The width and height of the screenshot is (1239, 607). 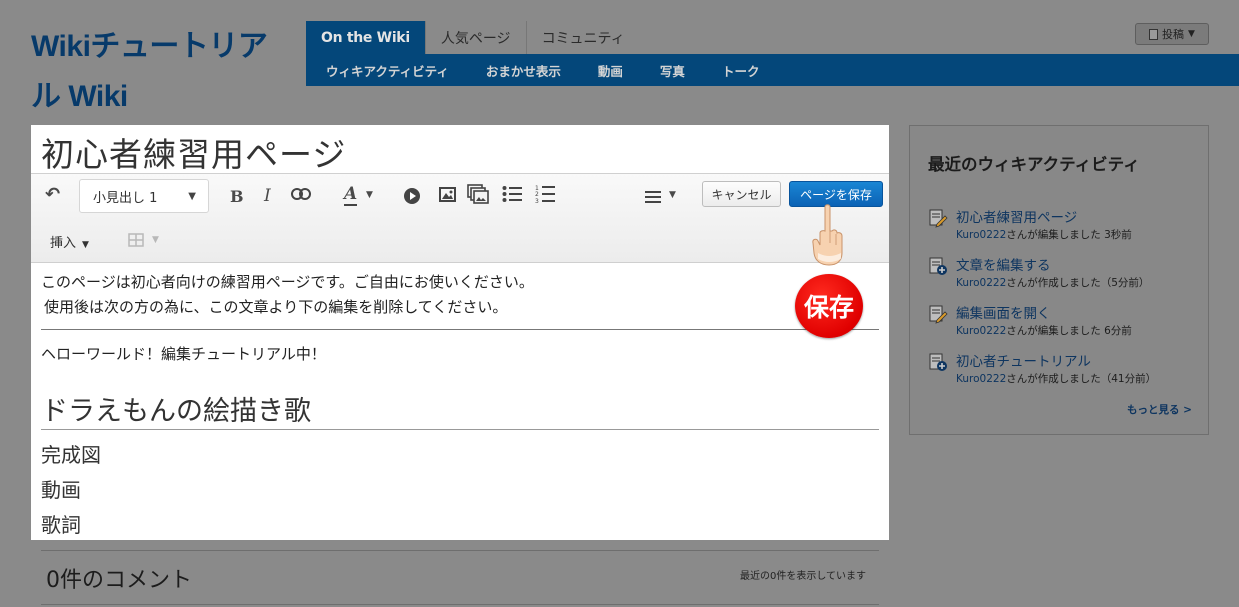 I want to click on activity-meta: Kuro0222さんが編集しました 6分前, so click(x=1044, y=330).